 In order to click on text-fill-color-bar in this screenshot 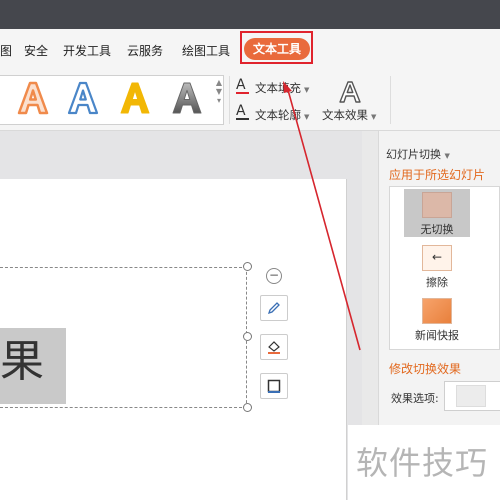, I will do `click(242, 93)`.